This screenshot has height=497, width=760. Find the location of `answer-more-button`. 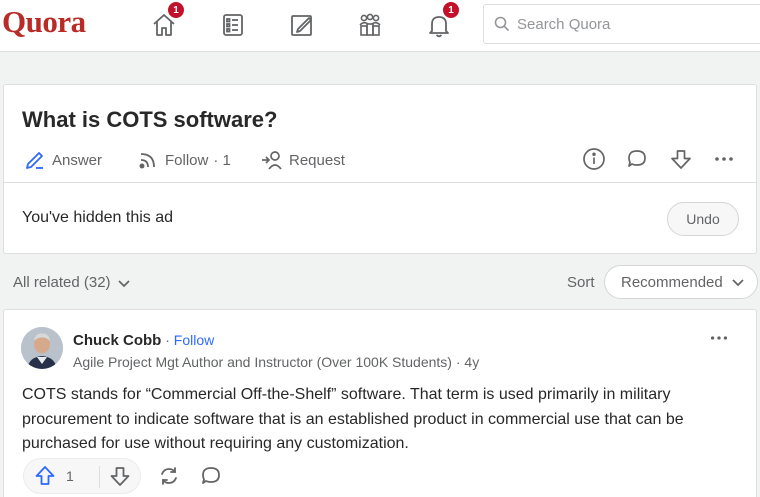

answer-more-button is located at coordinates (719, 338).